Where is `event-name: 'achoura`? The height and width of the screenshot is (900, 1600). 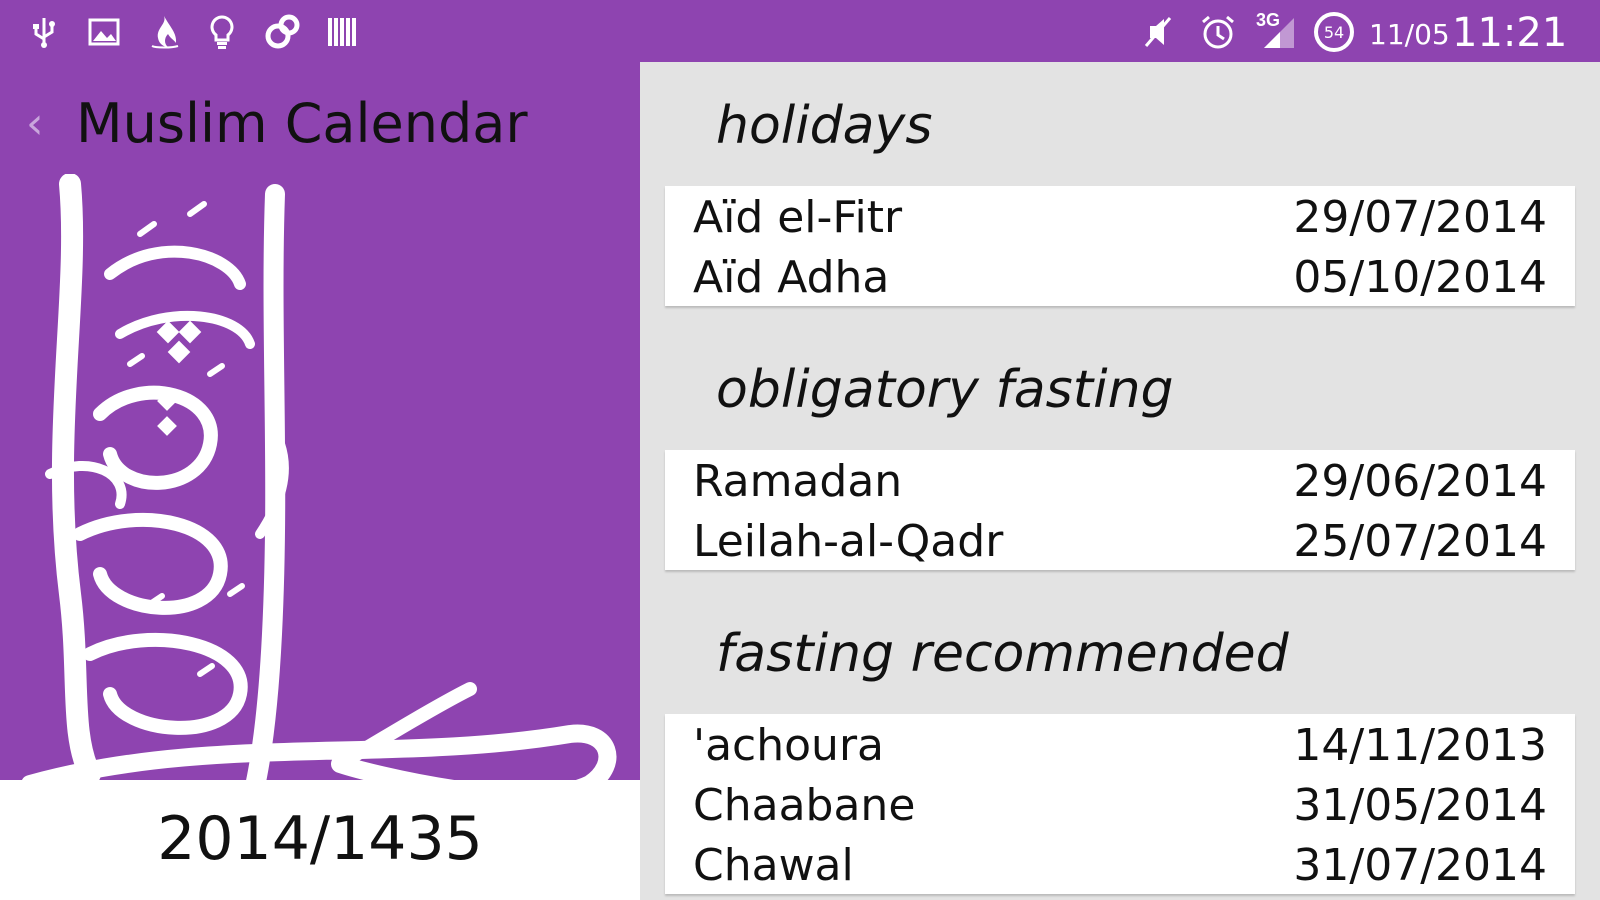
event-name: 'achoura is located at coordinates (788, 745).